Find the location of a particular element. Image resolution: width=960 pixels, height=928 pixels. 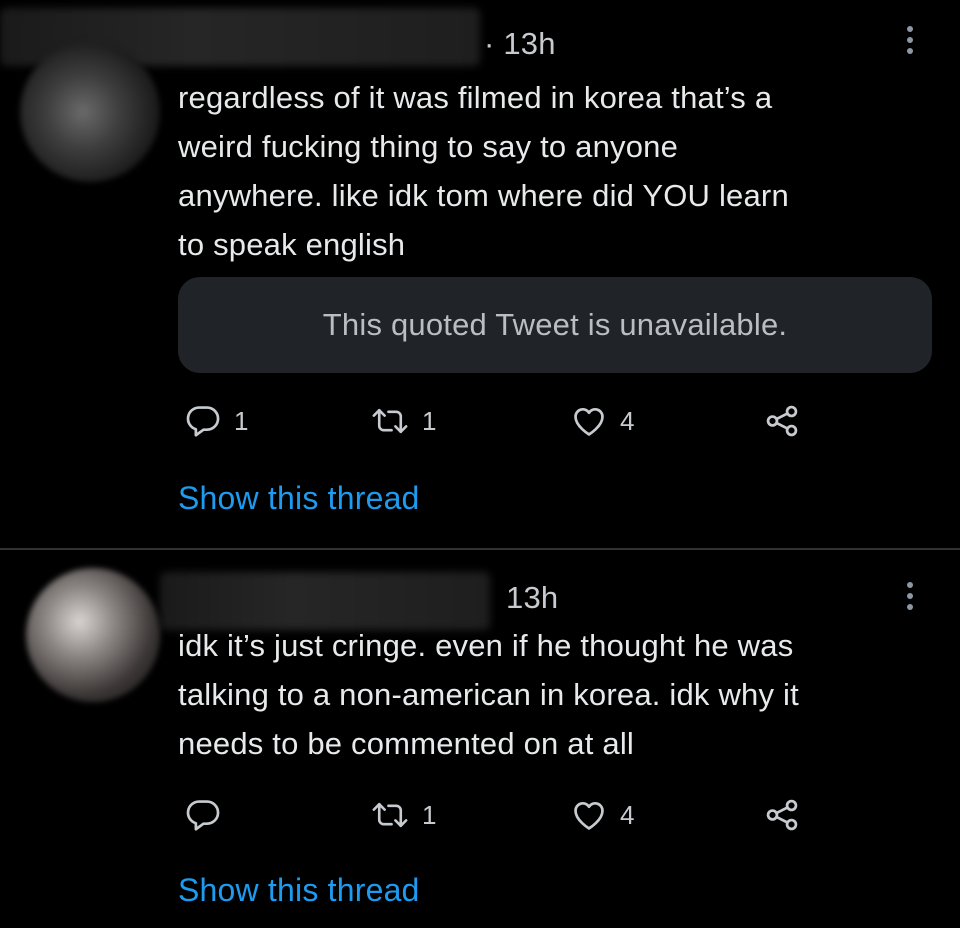

quoted-tweet-unavailable: This quoted Tweet is unavailable. is located at coordinates (555, 325).